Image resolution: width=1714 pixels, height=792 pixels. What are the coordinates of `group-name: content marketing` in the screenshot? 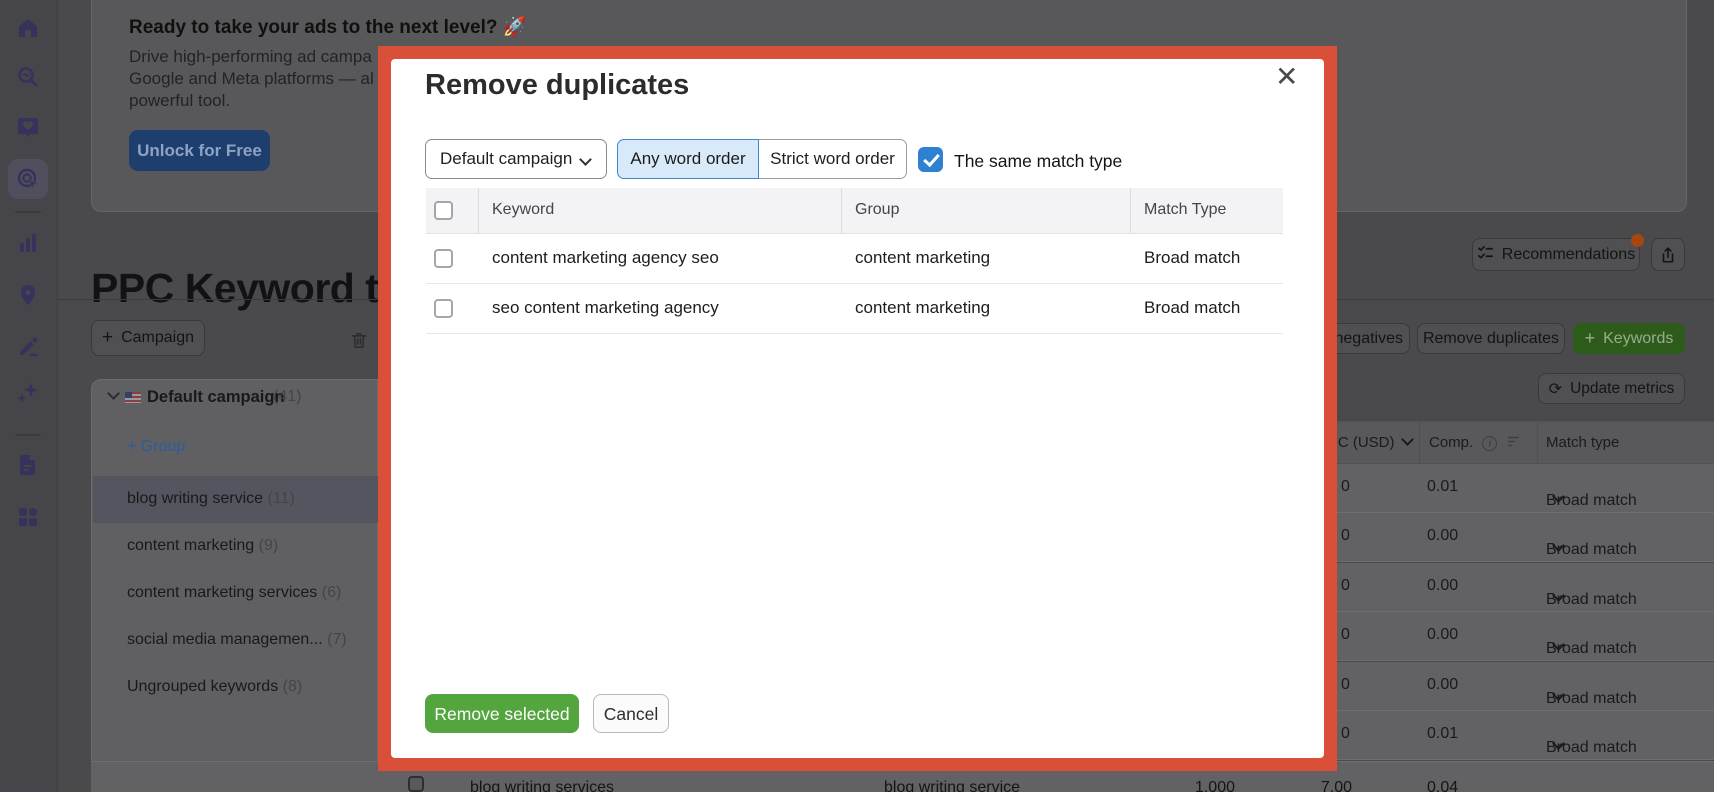 It's located at (191, 545).